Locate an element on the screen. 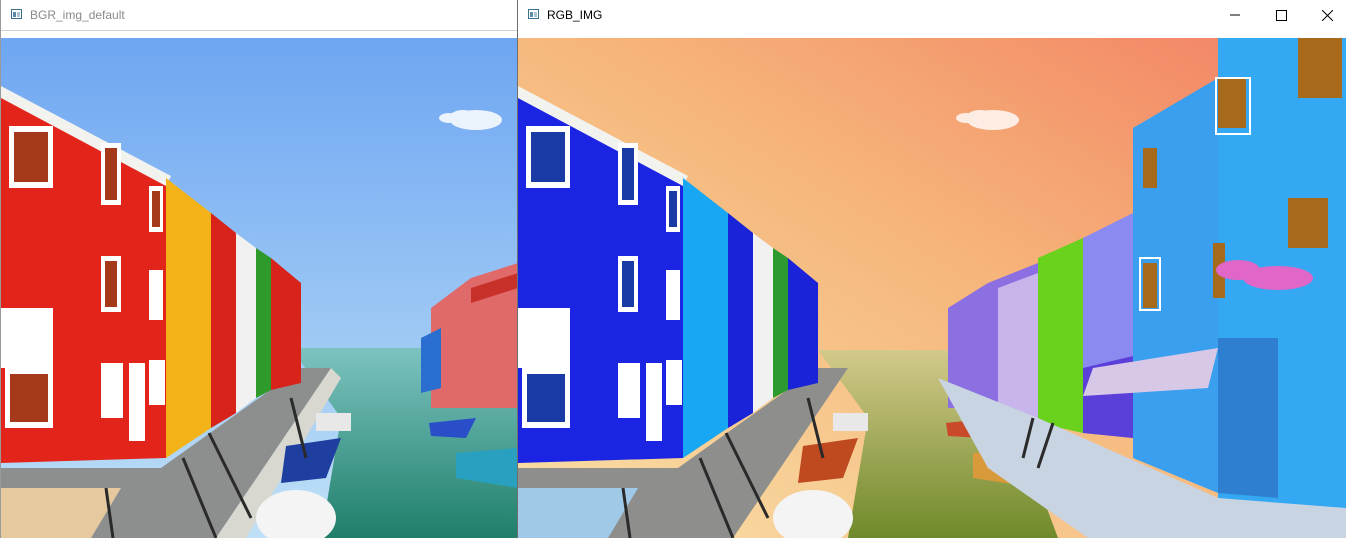 The height and width of the screenshot is (538, 1346). maximize-icon is located at coordinates (1281, 15).